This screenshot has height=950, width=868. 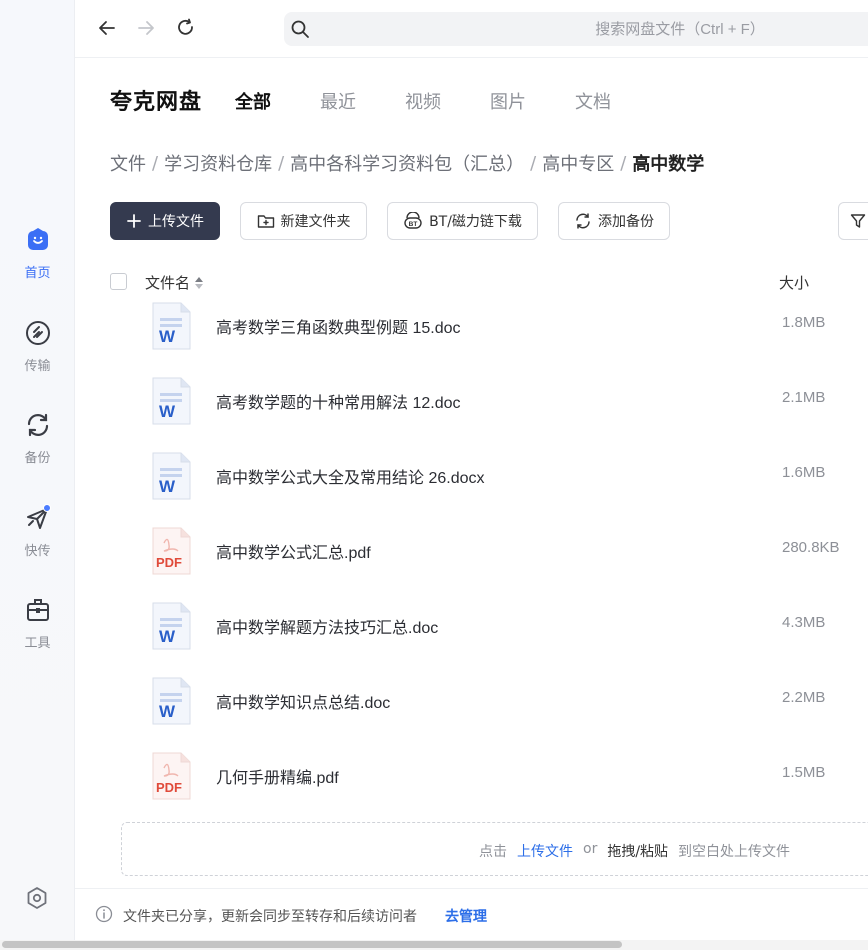 I want to click on file-row: W 高中数学公式大全及常用结论 26.docx 1.6MB, so click(x=484, y=486).